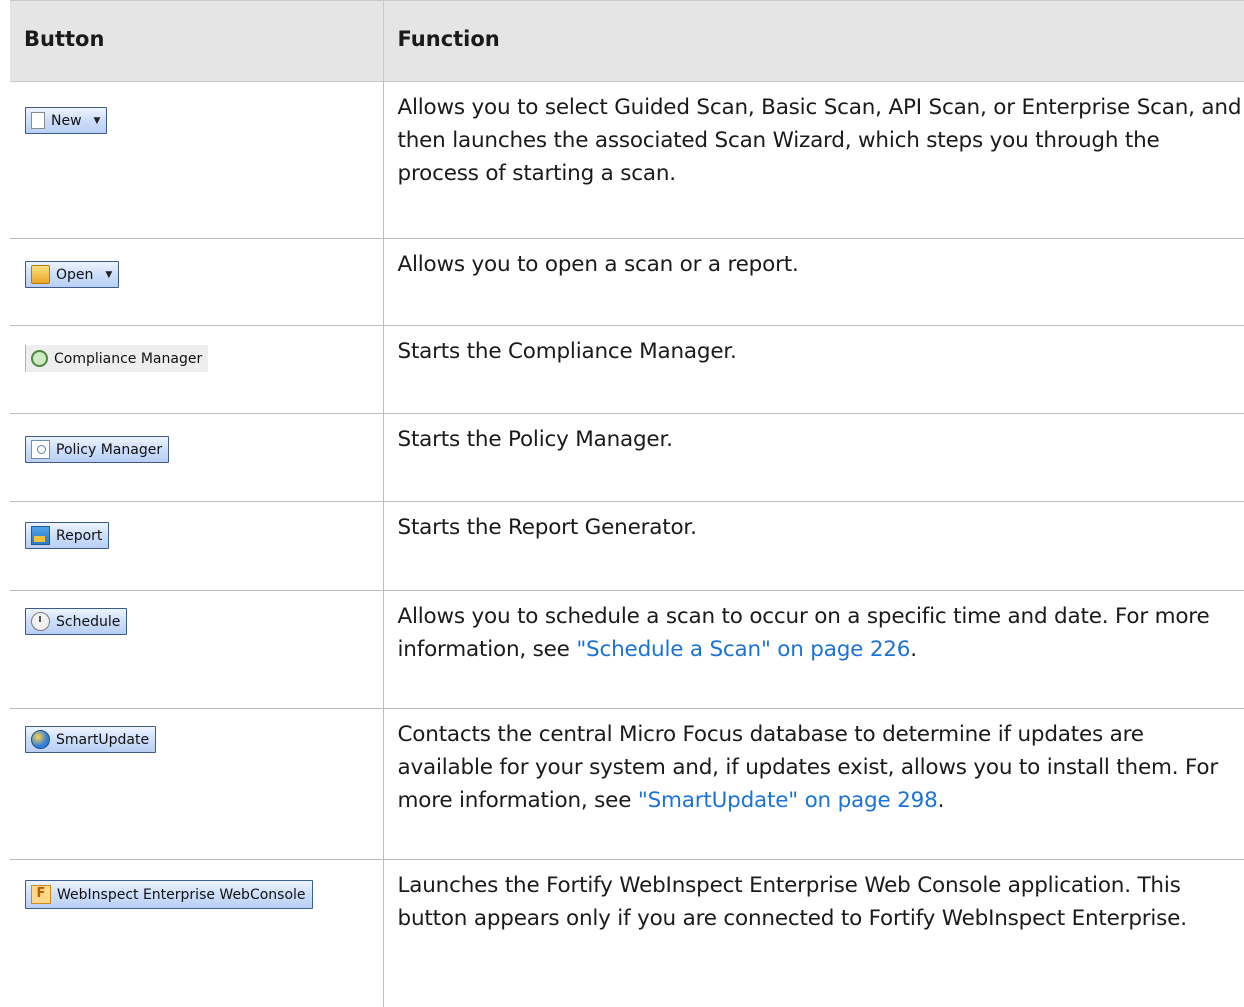 This screenshot has height=1007, width=1244. Describe the element at coordinates (813, 546) in the screenshot. I see `function-text: Starts the Report Generator.` at that location.